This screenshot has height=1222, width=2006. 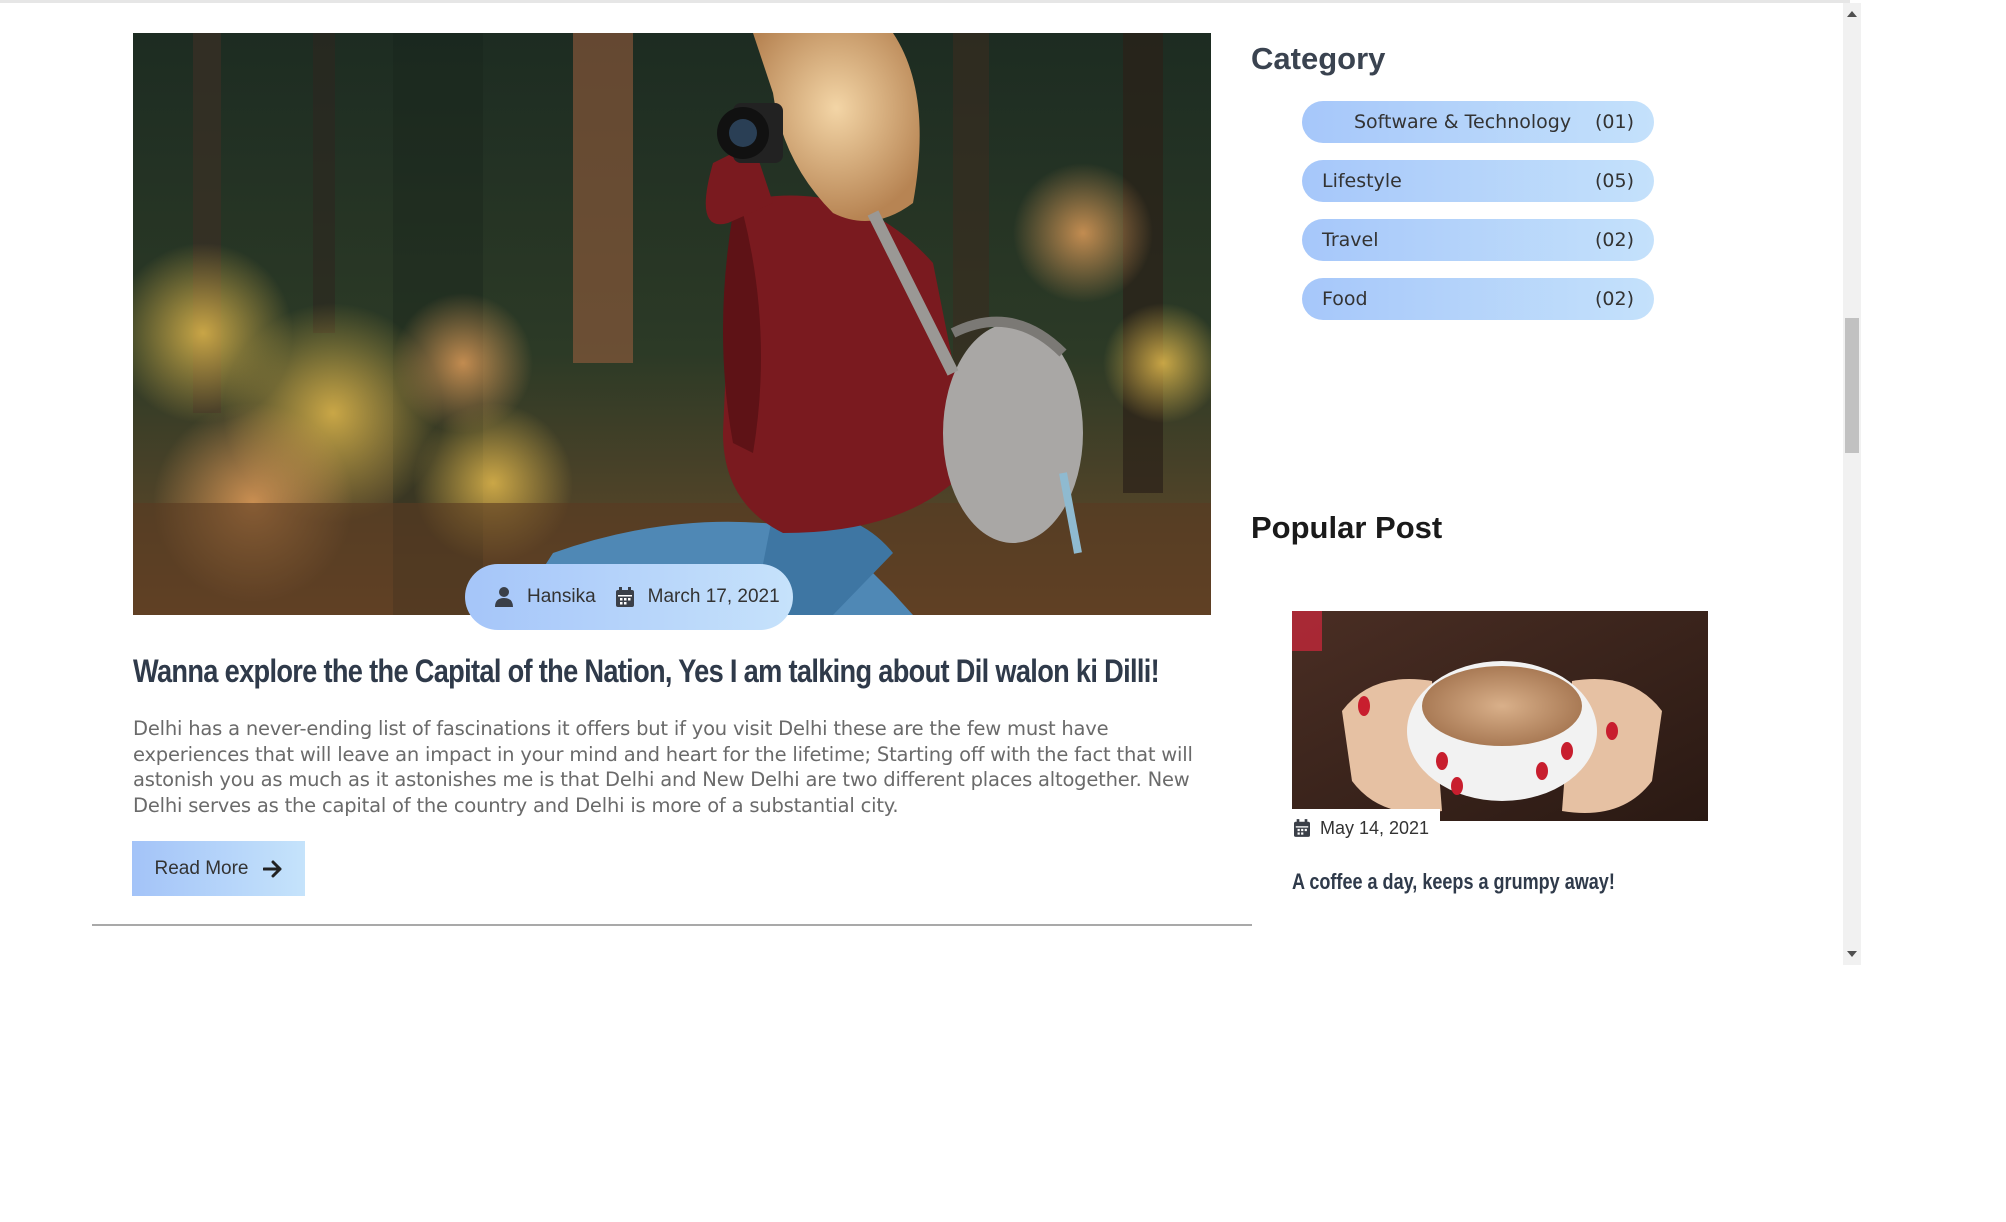 I want to click on category-name: Travel, so click(x=1350, y=240).